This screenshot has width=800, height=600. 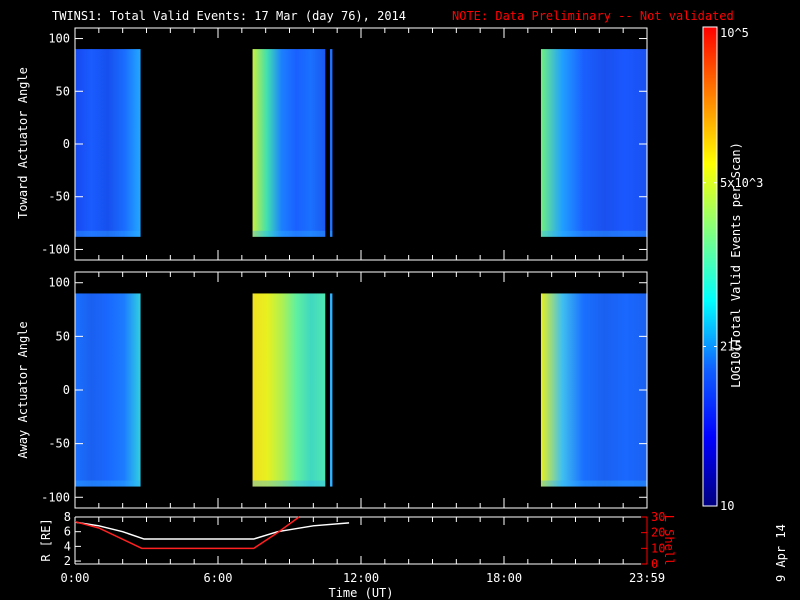 I want to click on colorbar-tick-label: 10, so click(x=727, y=506).